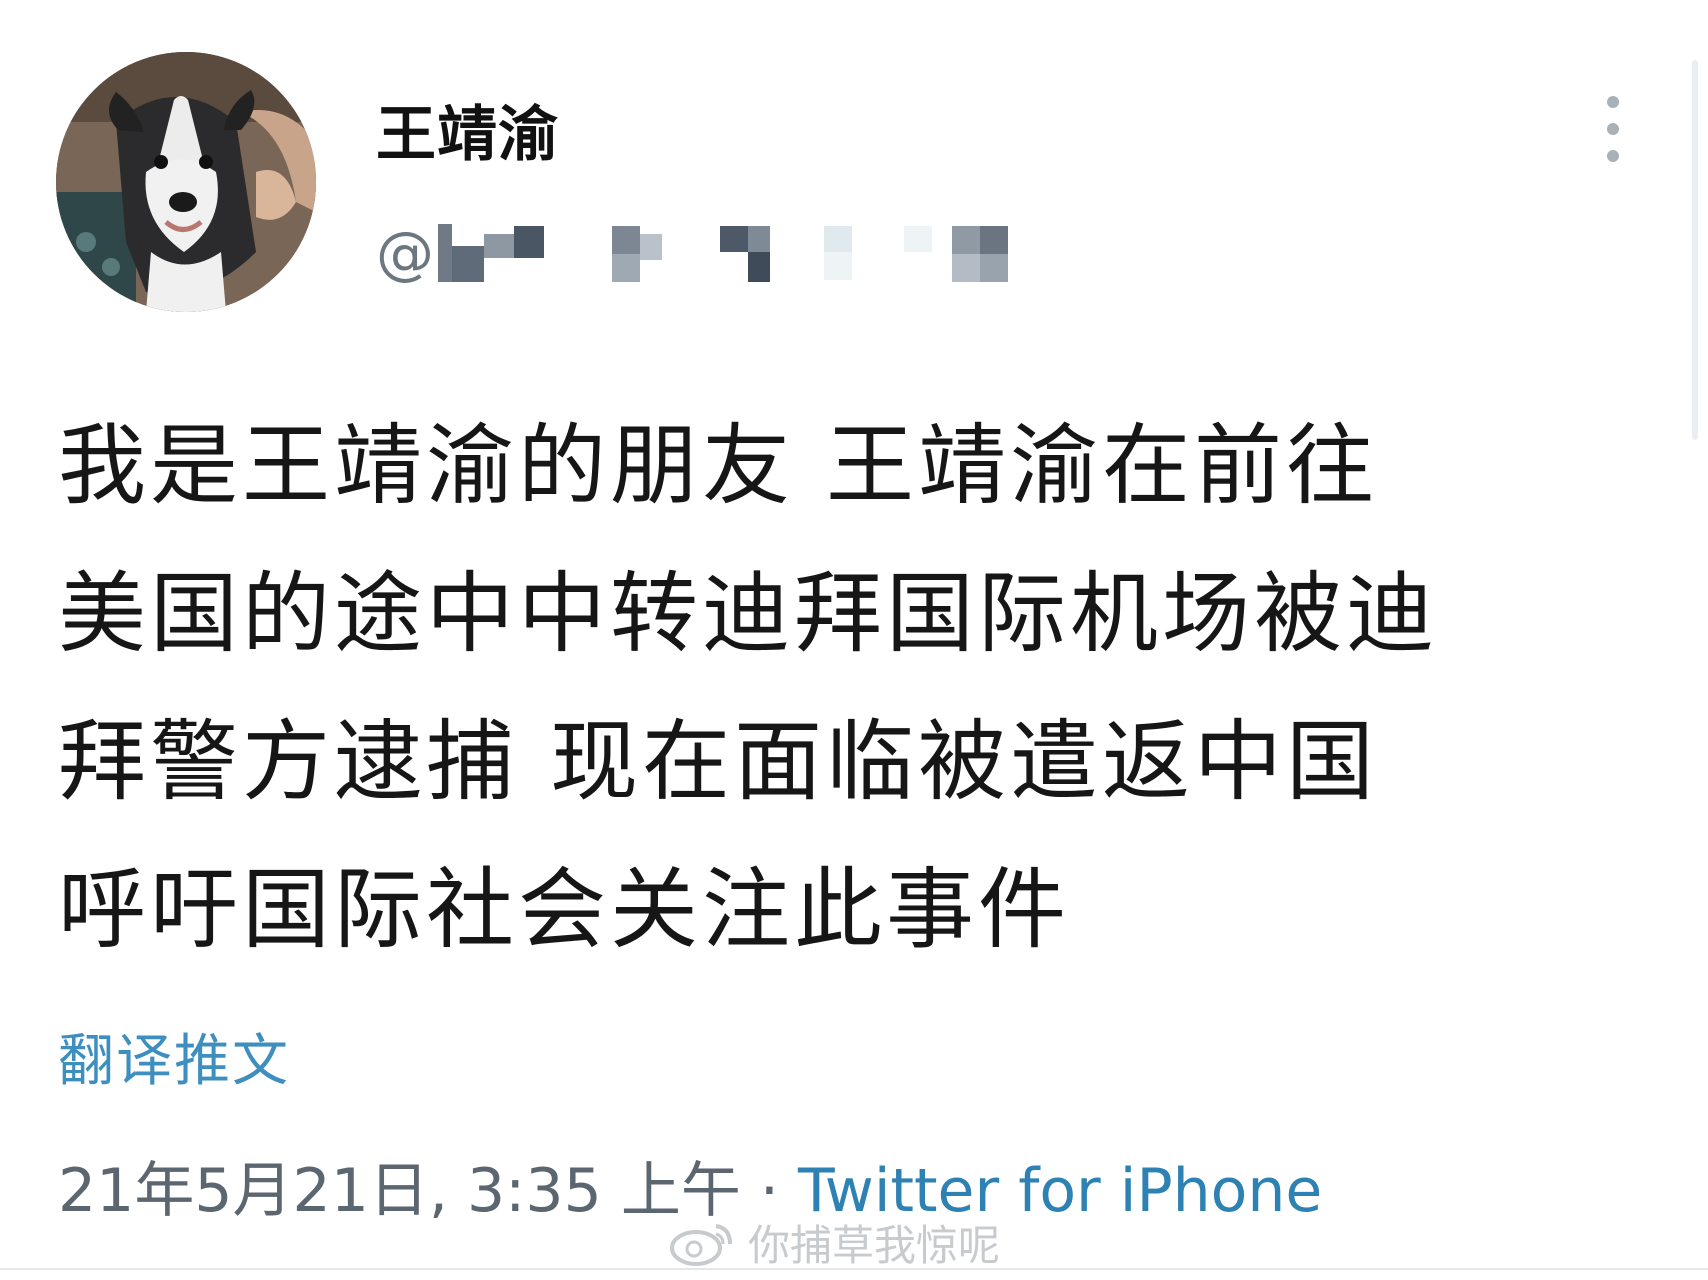 The image size is (1708, 1280). What do you see at coordinates (854, 1269) in the screenshot?
I see `divider` at bounding box center [854, 1269].